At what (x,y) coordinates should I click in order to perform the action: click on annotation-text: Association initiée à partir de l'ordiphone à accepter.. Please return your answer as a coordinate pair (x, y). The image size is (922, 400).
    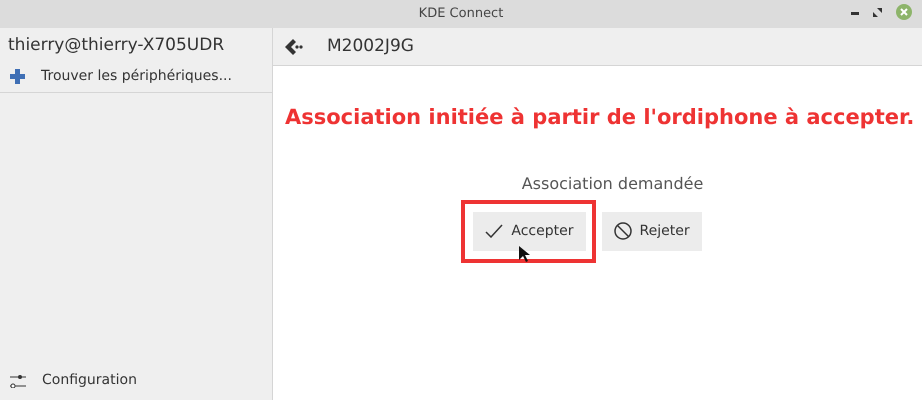
    Looking at the image, I should click on (600, 117).